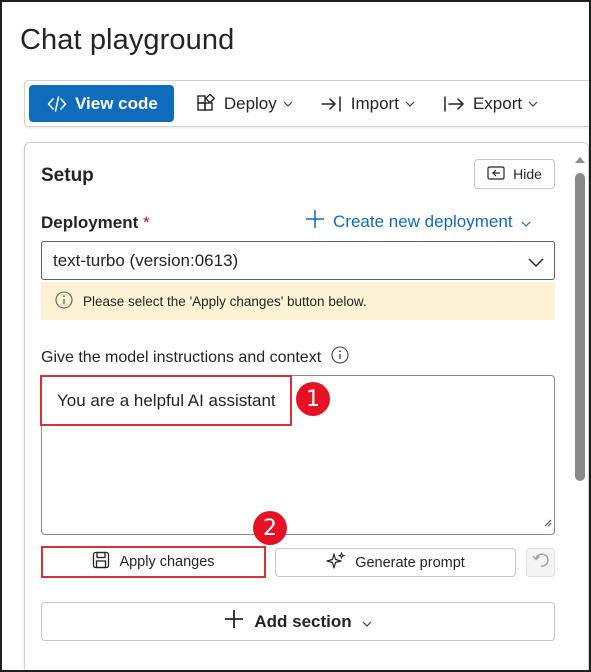  I want to click on undo-icon, so click(540, 562).